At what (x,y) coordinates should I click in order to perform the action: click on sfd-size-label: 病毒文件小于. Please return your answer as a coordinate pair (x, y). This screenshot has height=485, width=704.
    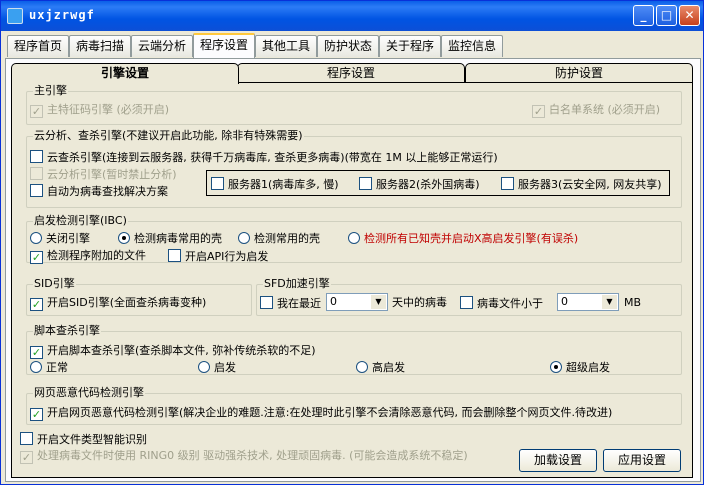
    Looking at the image, I should click on (510, 303).